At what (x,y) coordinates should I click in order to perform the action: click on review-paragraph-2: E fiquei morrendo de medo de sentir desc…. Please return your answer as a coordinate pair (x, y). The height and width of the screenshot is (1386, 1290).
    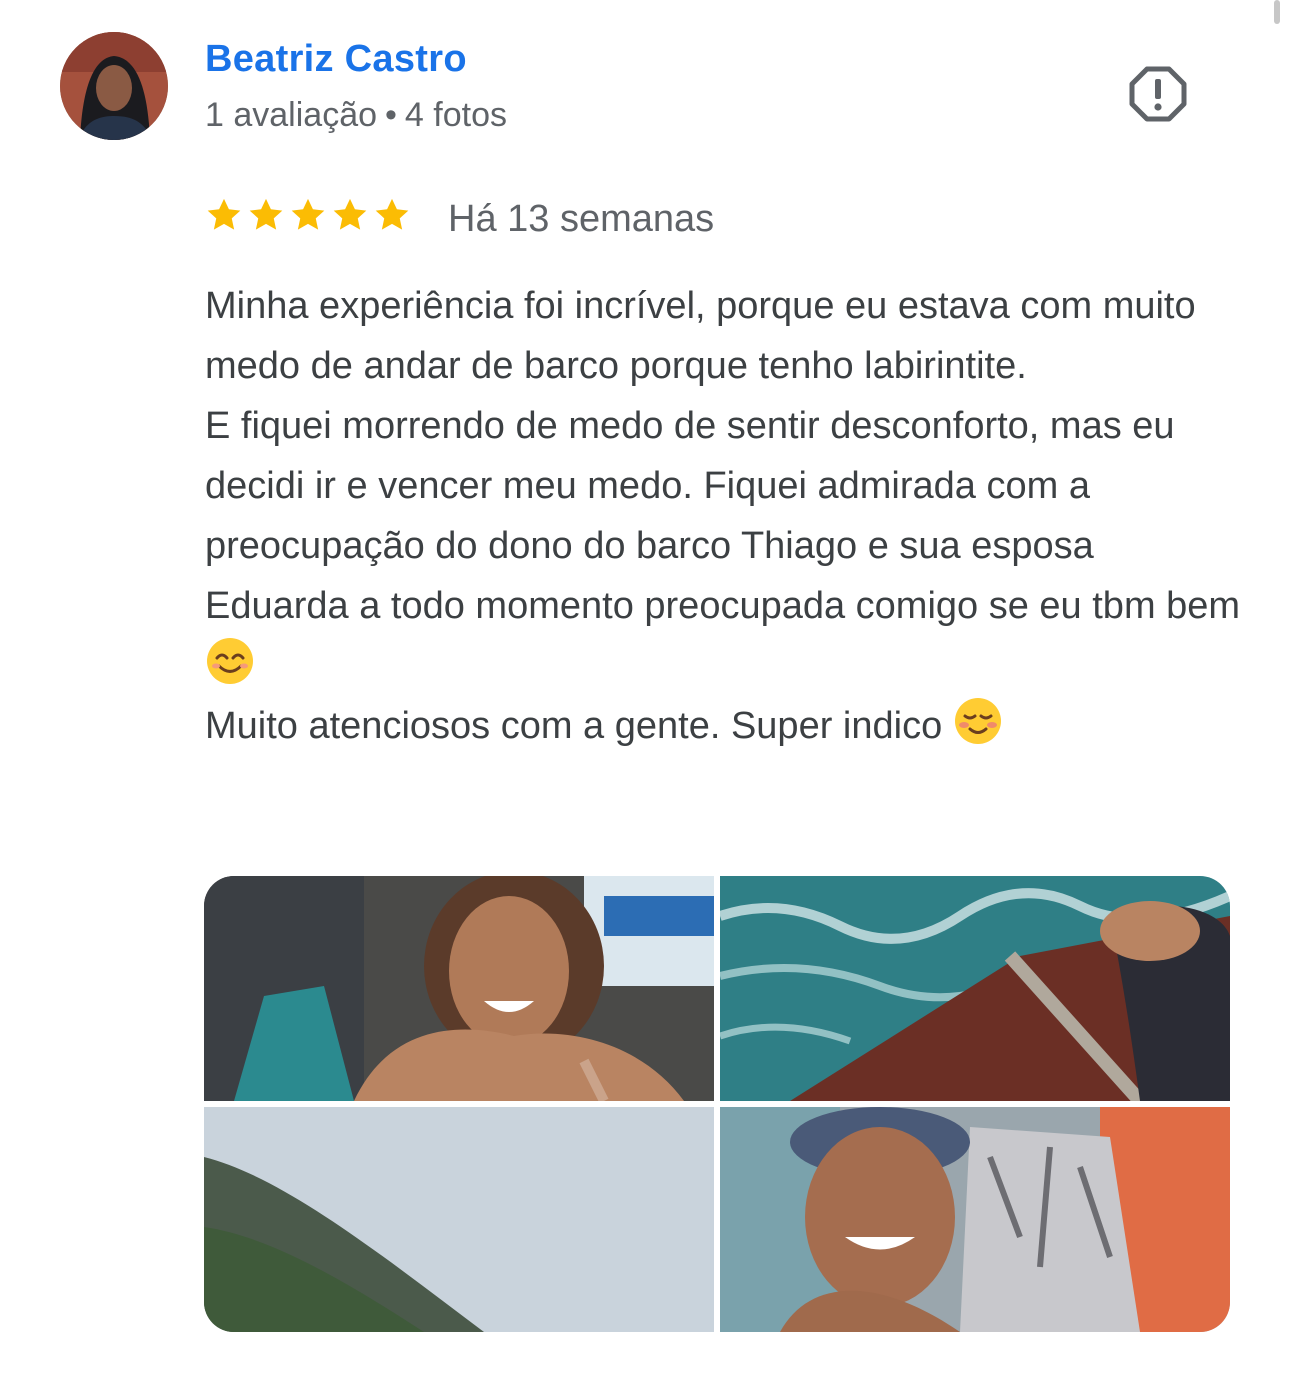
    Looking at the image, I should click on (723, 516).